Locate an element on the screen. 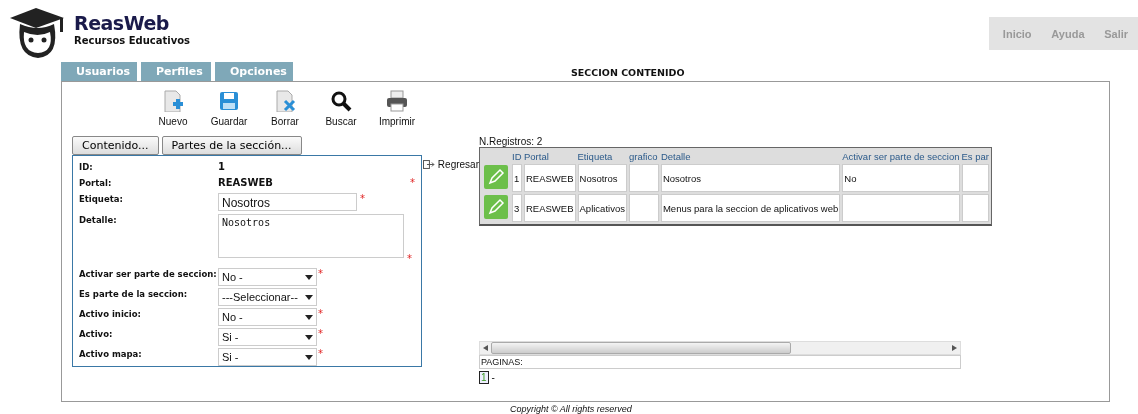 The height and width of the screenshot is (414, 1138). field-label: Etiqueta: is located at coordinates (101, 199).